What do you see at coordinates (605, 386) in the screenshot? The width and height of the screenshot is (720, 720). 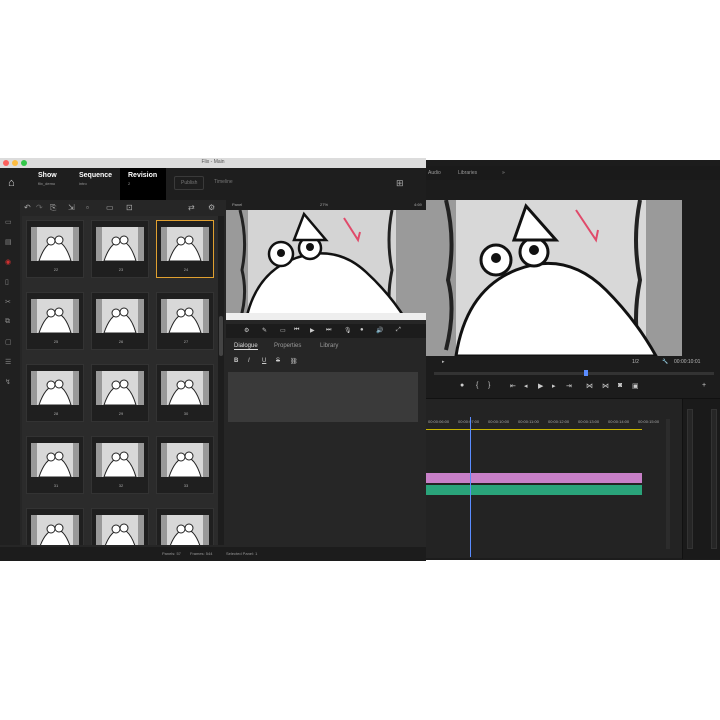 I see `extract-icon: ⋈` at bounding box center [605, 386].